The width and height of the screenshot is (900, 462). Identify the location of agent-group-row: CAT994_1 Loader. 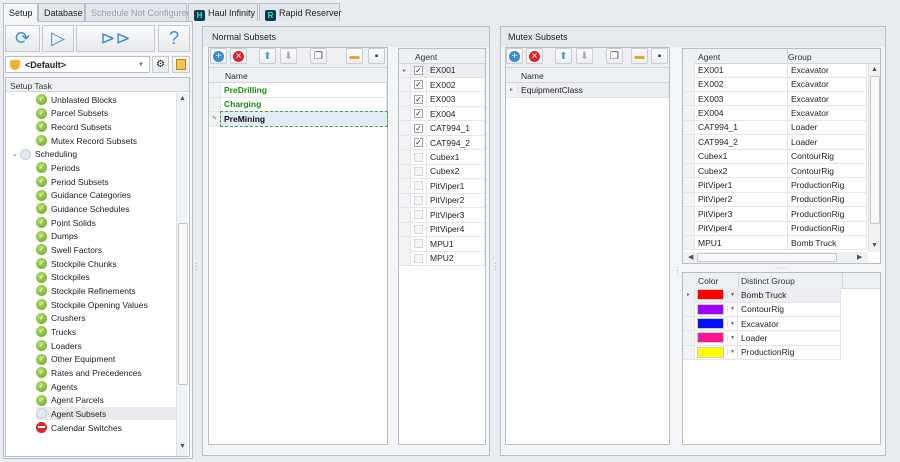
(775, 128).